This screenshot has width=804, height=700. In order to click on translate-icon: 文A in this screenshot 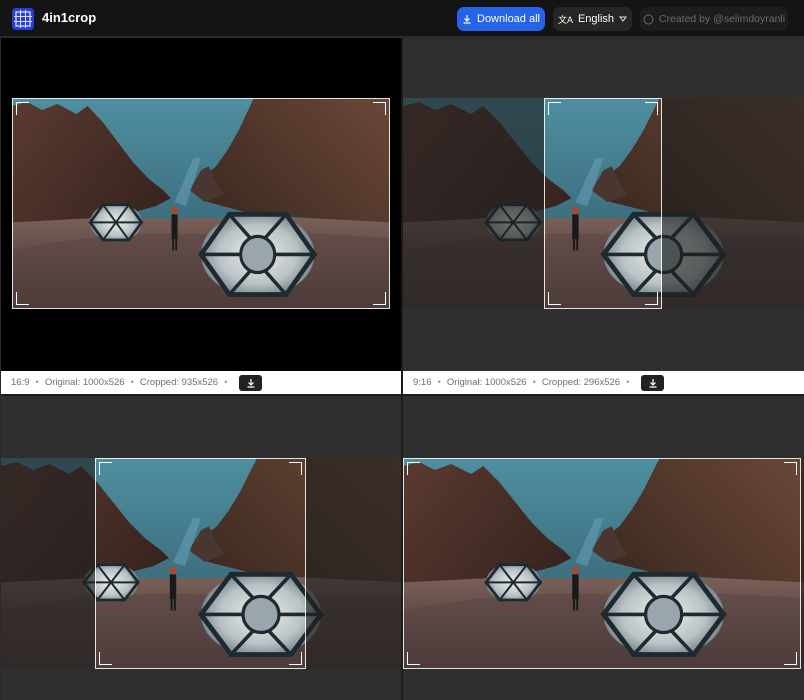, I will do `click(565, 19)`.